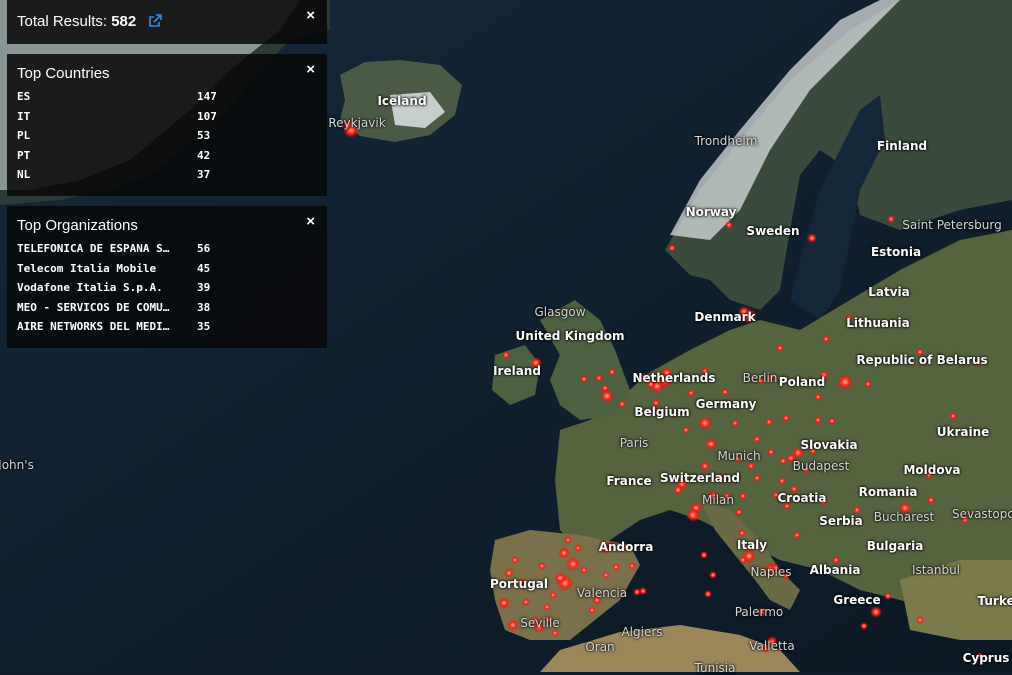  I want to click on list-item: Vodafone Italia S.p.A. 39, so click(167, 288).